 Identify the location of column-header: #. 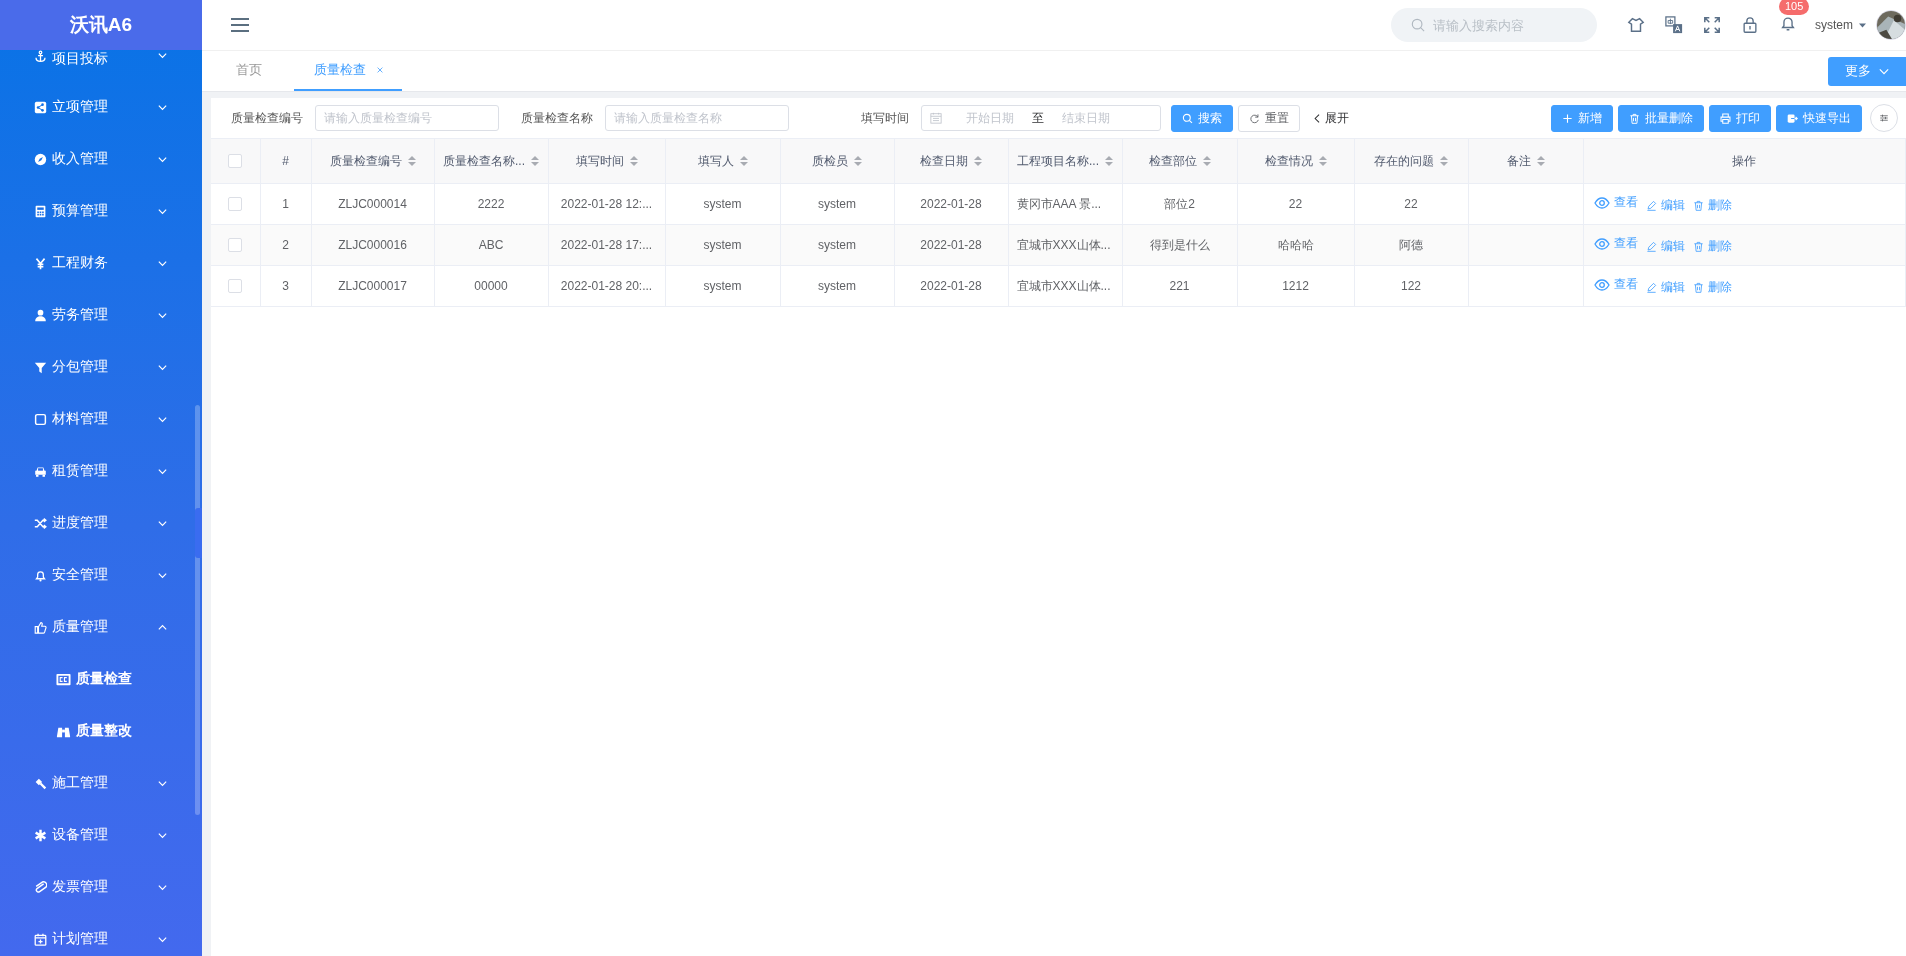
(285, 161).